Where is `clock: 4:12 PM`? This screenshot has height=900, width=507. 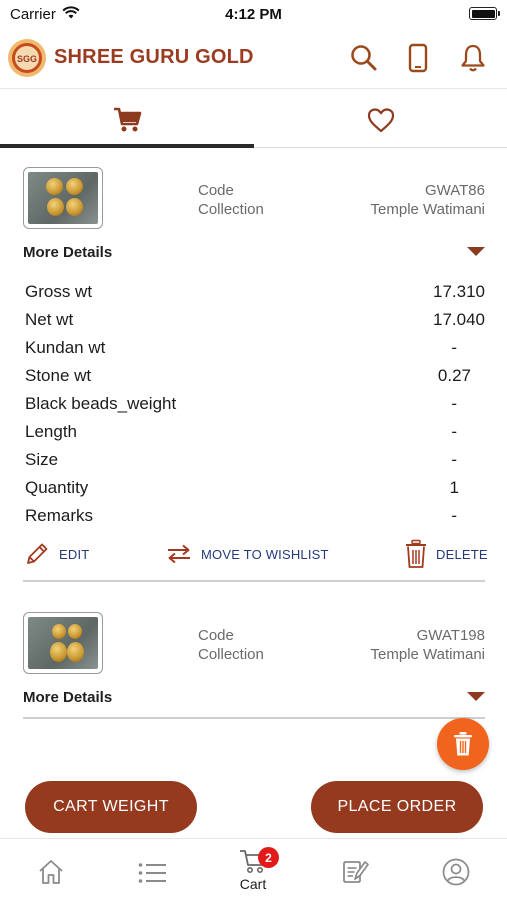
clock: 4:12 PM is located at coordinates (253, 14).